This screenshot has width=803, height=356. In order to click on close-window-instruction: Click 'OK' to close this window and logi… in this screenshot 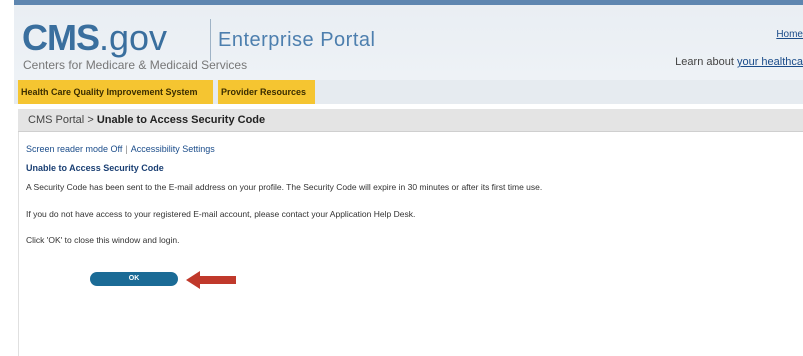, I will do `click(103, 240)`.